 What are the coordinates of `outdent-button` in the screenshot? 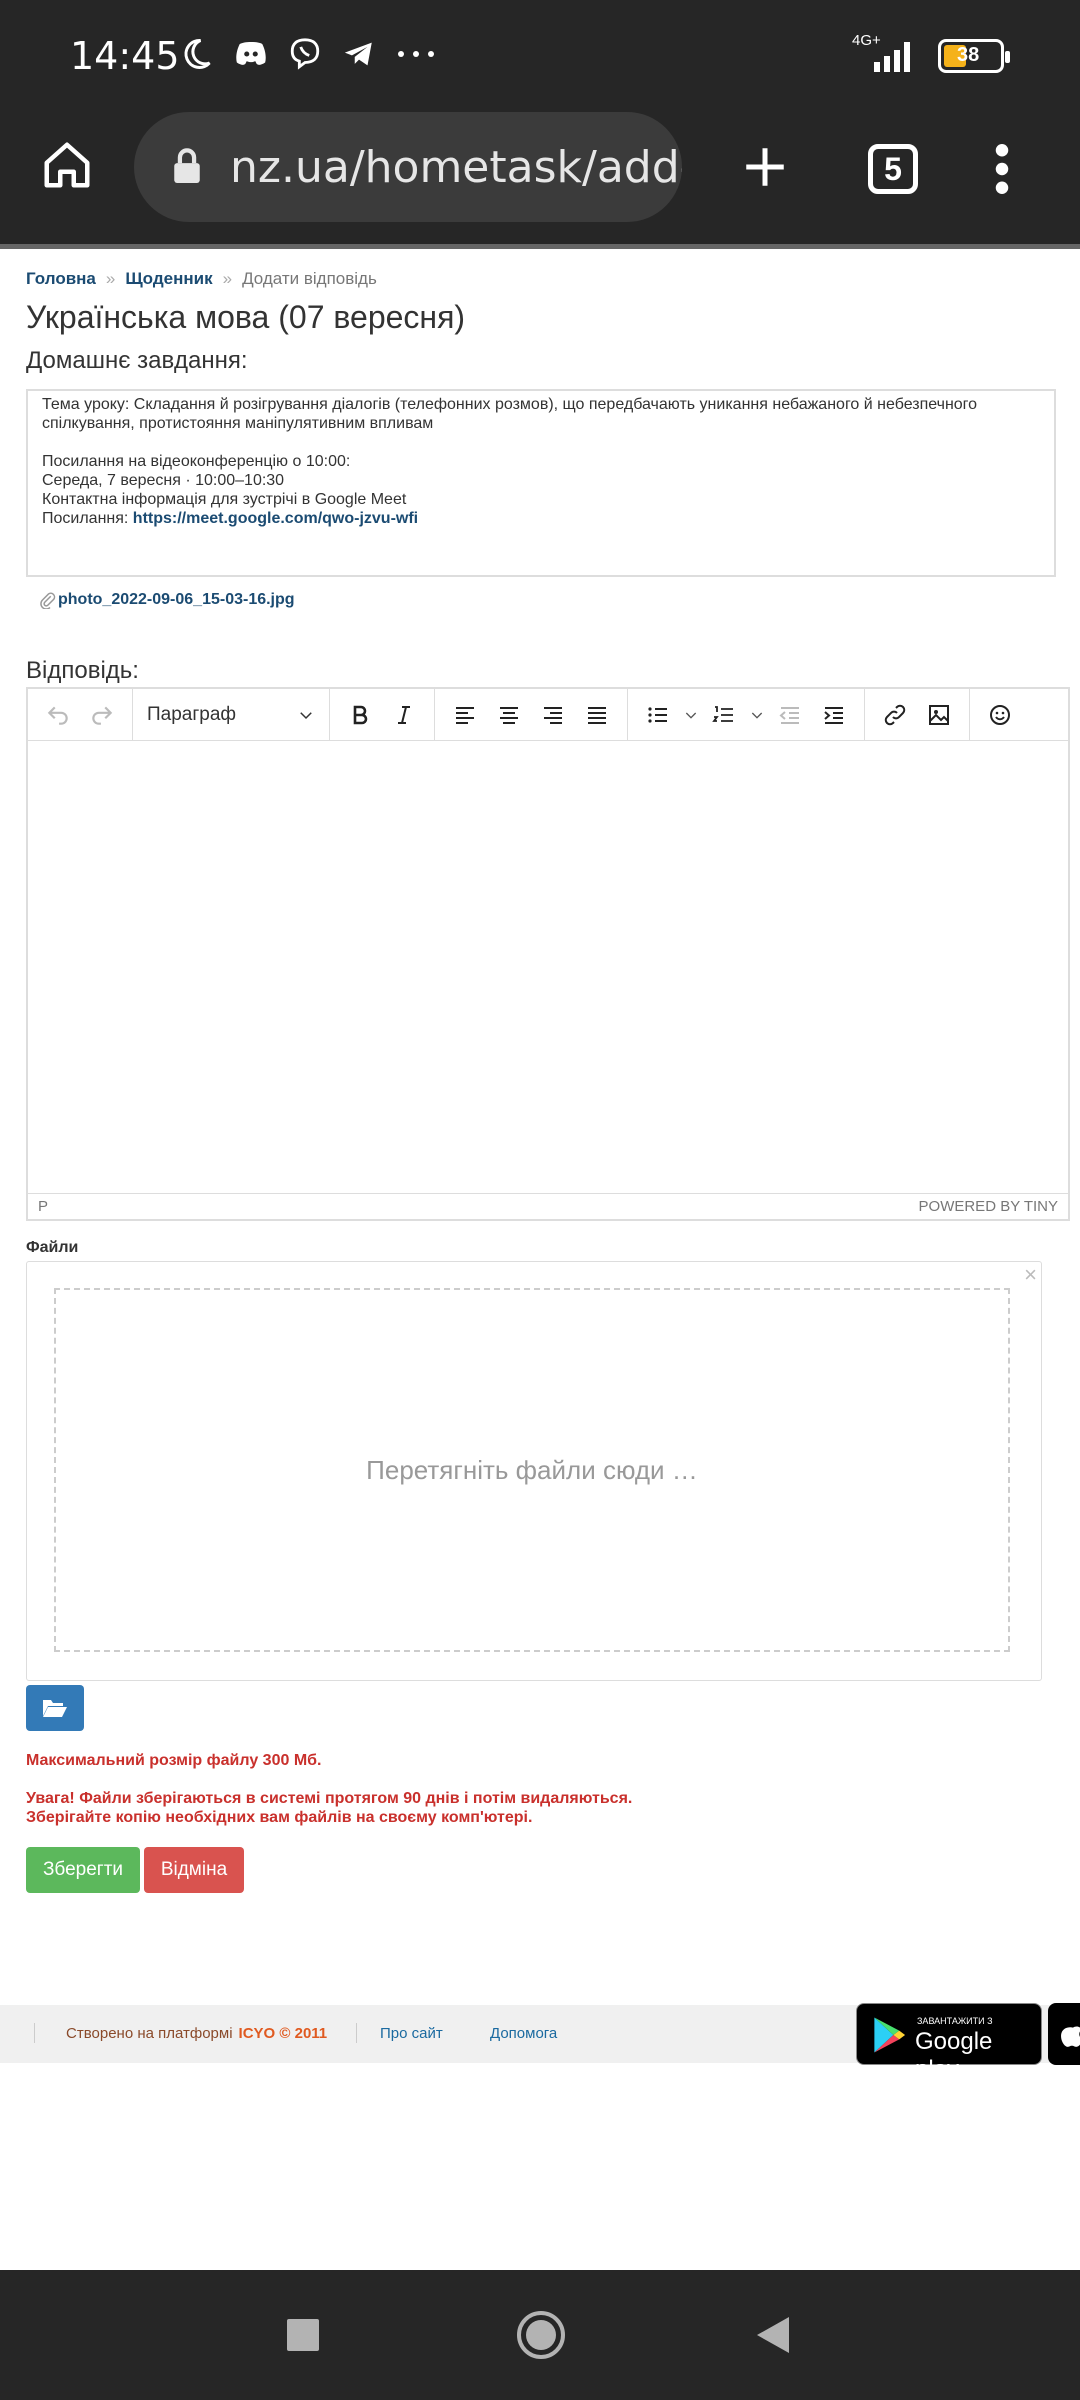 It's located at (790, 715).